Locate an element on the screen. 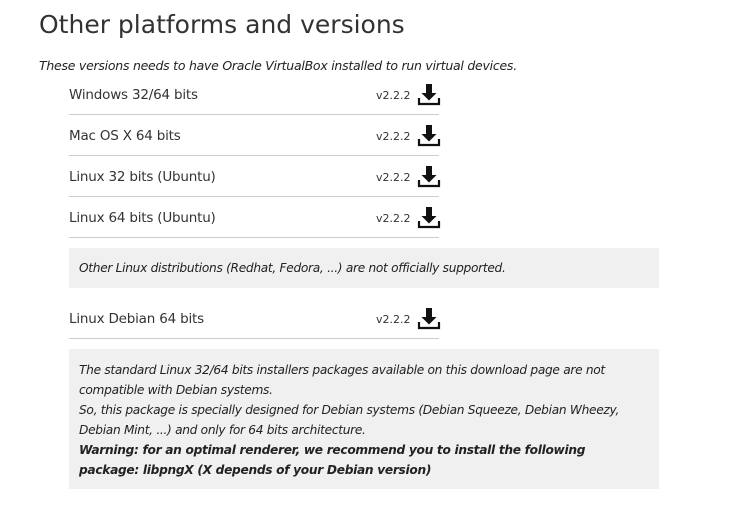 This screenshot has width=751, height=512. platform-name: Windows 32/64 bits is located at coordinates (133, 95).